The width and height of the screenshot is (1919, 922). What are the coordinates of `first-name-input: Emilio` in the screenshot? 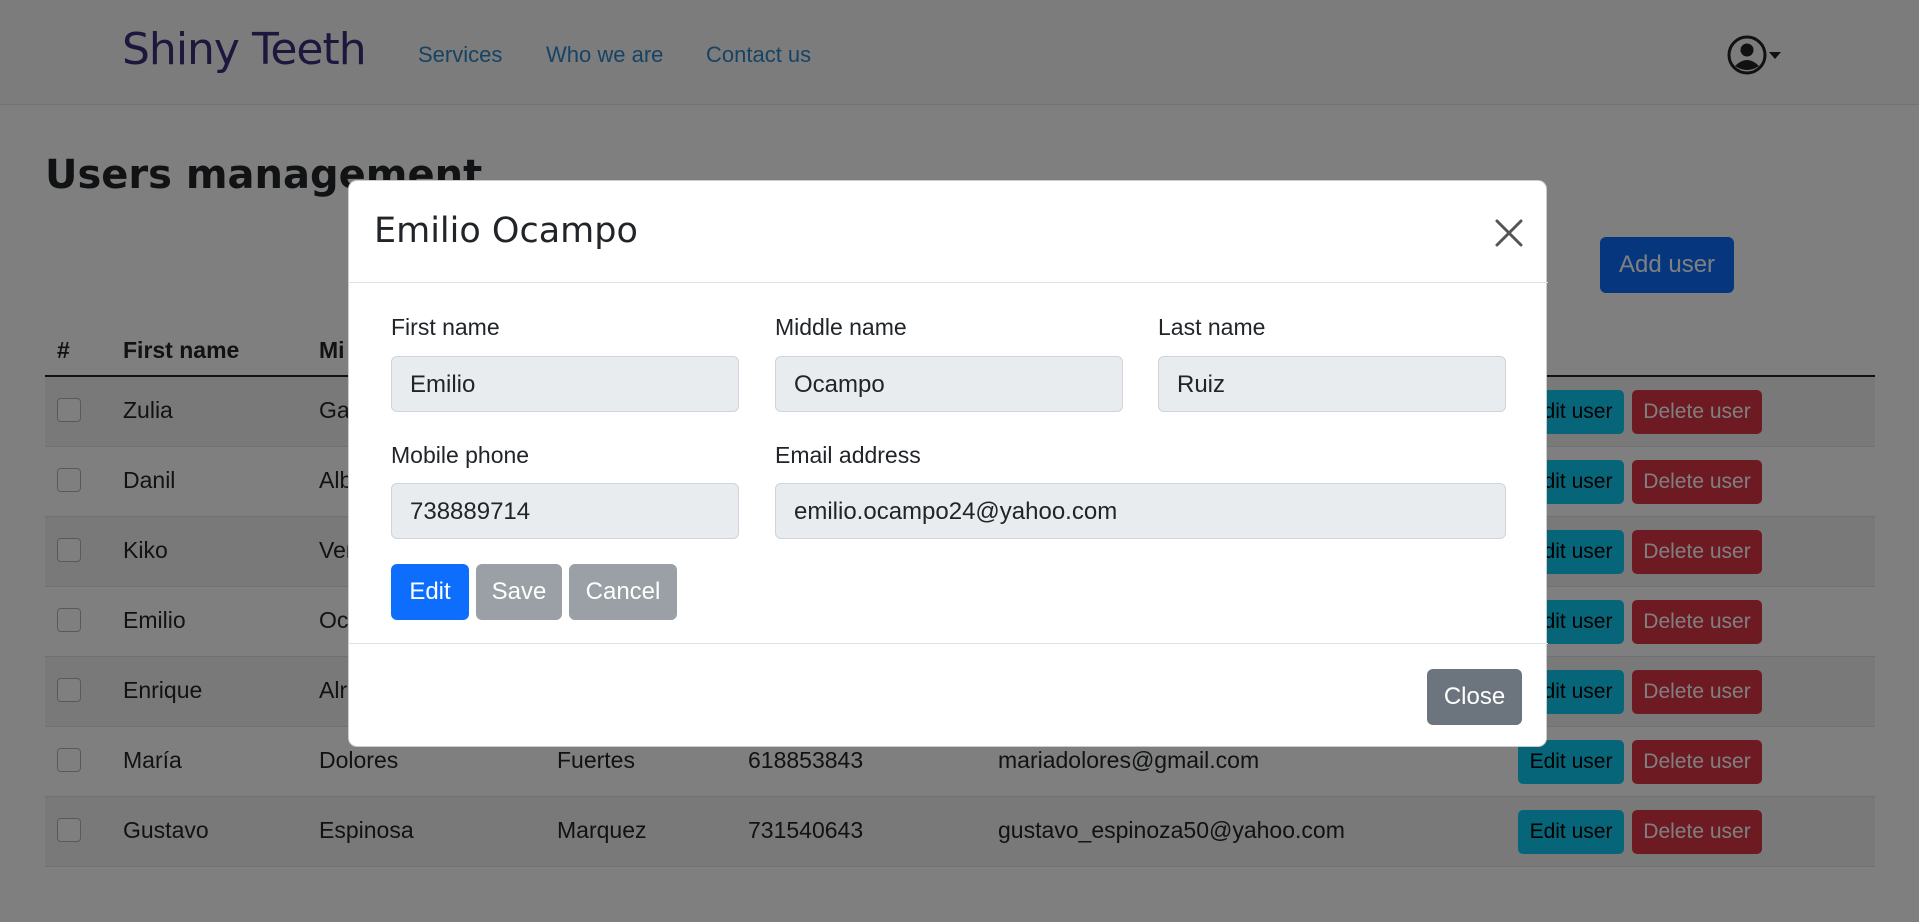 It's located at (565, 384).